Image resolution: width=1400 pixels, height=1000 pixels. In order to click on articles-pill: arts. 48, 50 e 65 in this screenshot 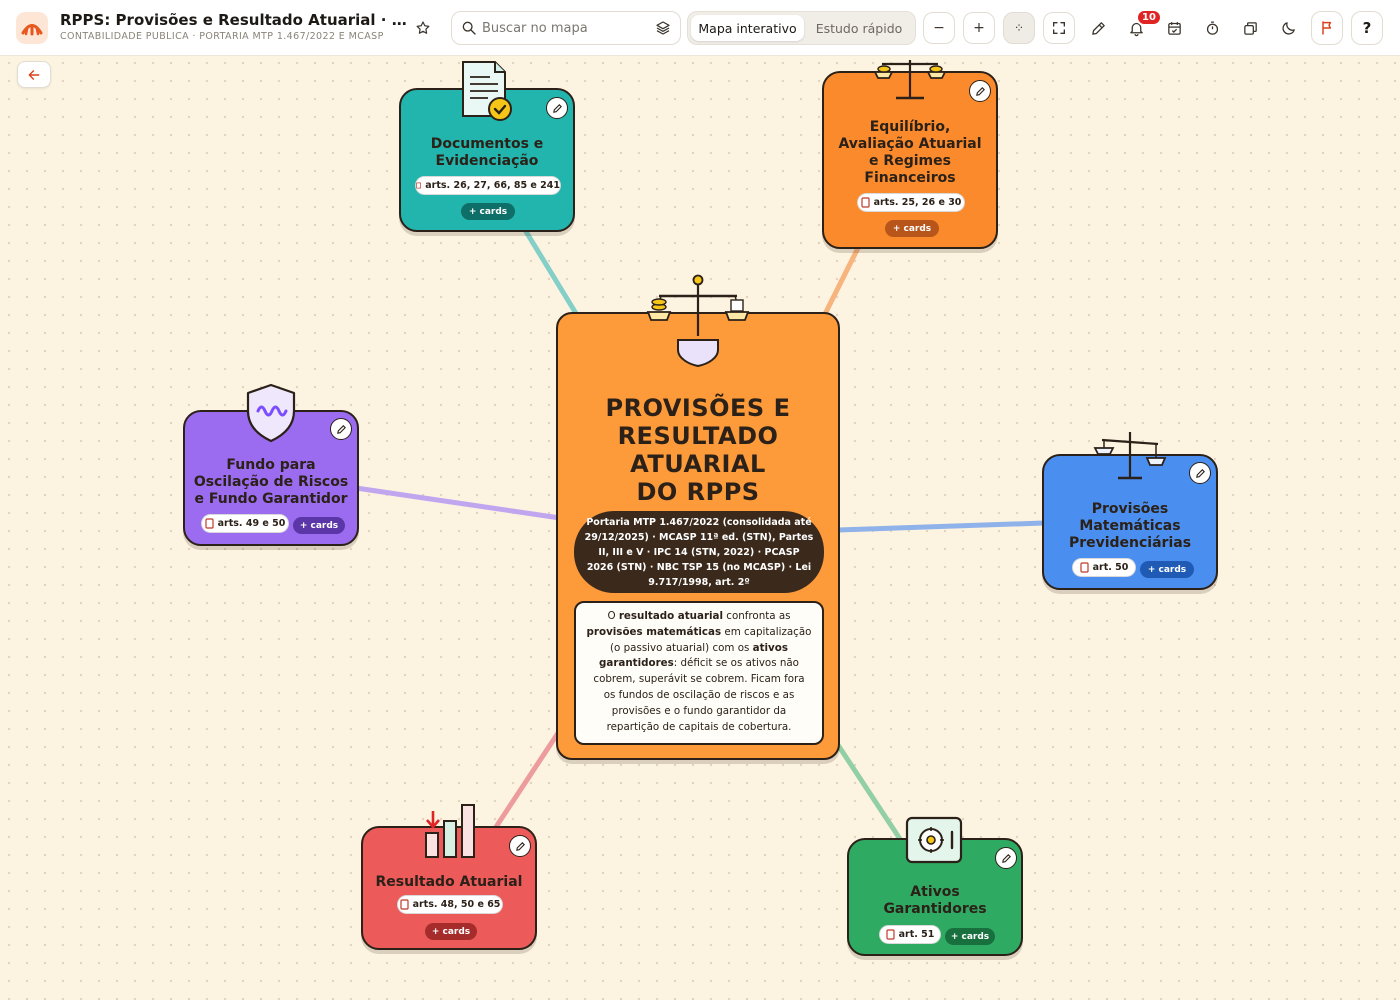, I will do `click(450, 904)`.